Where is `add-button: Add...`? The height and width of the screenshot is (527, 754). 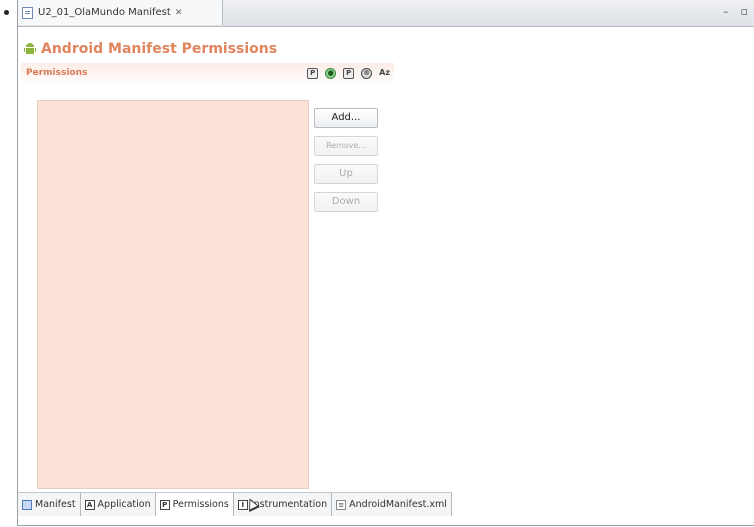
add-button: Add... is located at coordinates (346, 118).